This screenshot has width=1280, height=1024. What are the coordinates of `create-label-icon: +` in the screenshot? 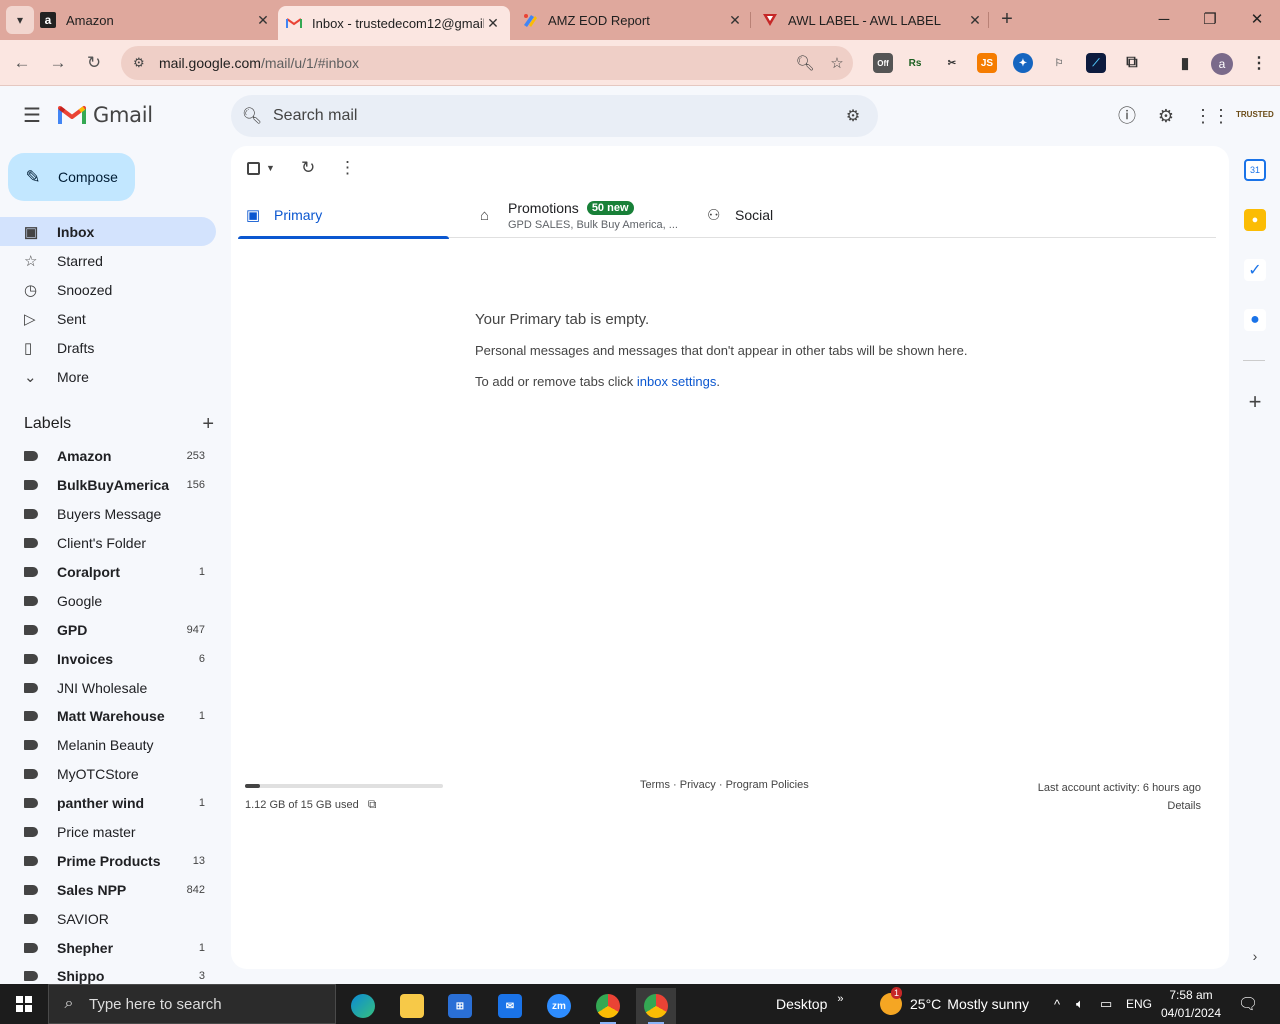 It's located at (208, 424).